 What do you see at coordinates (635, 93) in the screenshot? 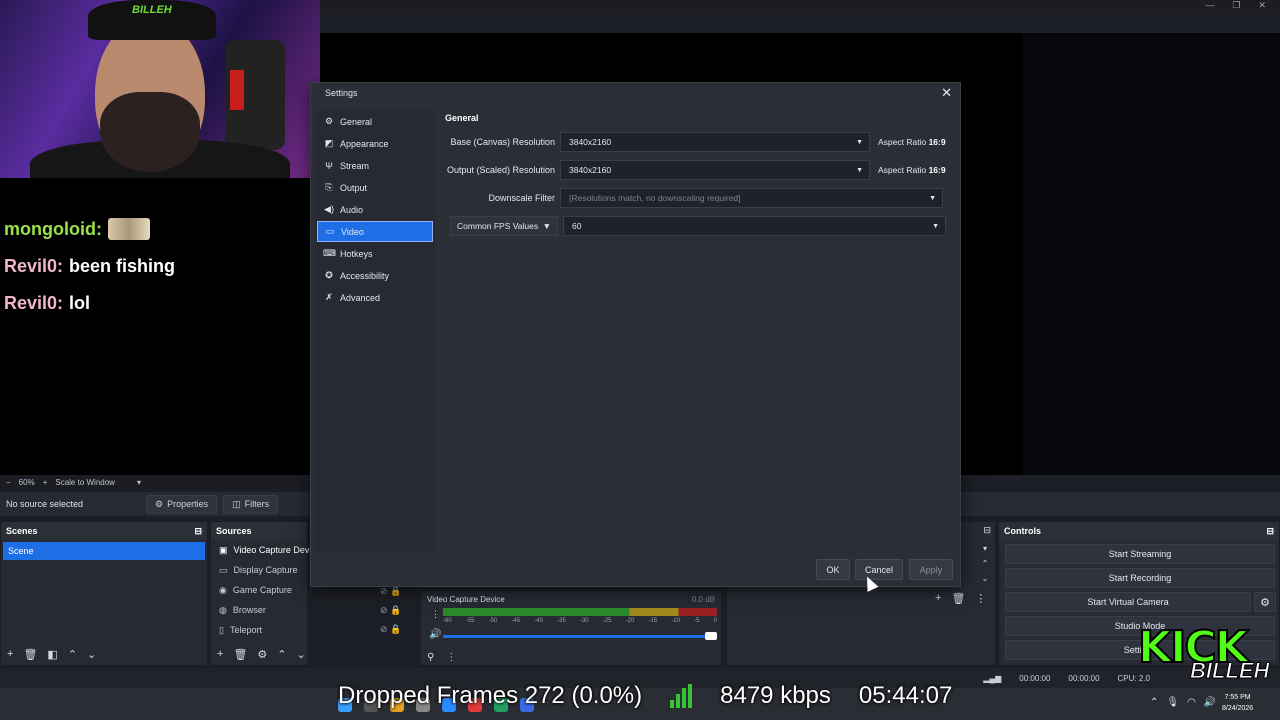
I see `dialog-title-bar: Settings ✕` at bounding box center [635, 93].